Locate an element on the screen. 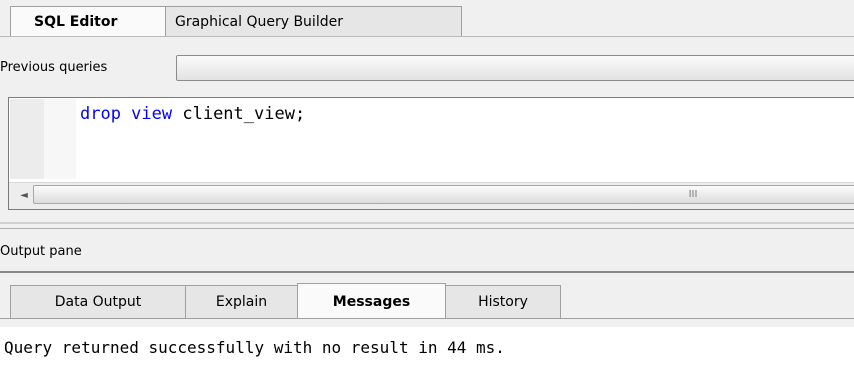  pane-splitter is located at coordinates (427, 223).